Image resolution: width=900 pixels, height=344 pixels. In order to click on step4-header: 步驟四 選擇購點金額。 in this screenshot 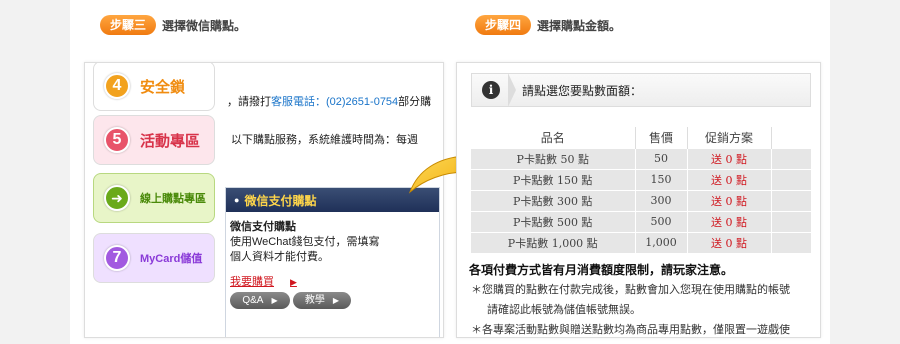, I will do `click(548, 25)`.